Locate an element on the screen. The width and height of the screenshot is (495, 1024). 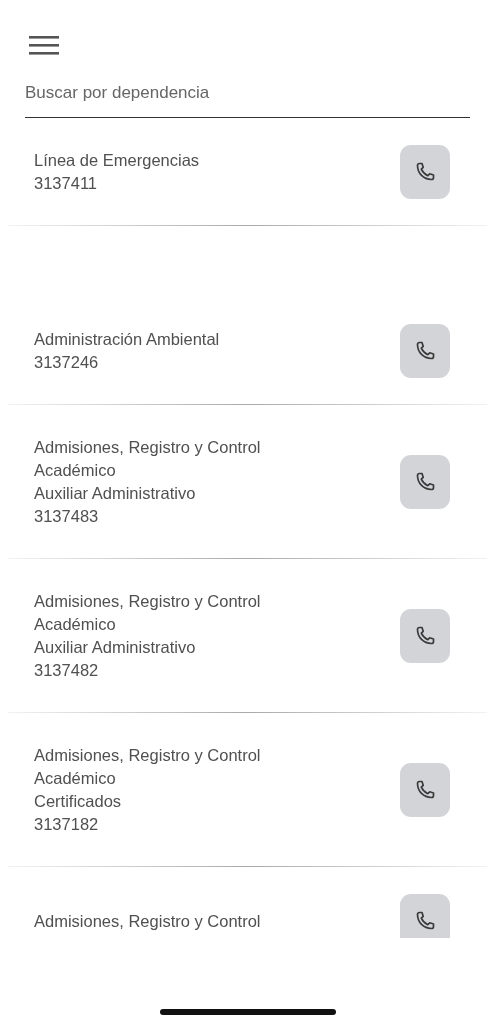
phone-number: 3137246 is located at coordinates (67, 362).